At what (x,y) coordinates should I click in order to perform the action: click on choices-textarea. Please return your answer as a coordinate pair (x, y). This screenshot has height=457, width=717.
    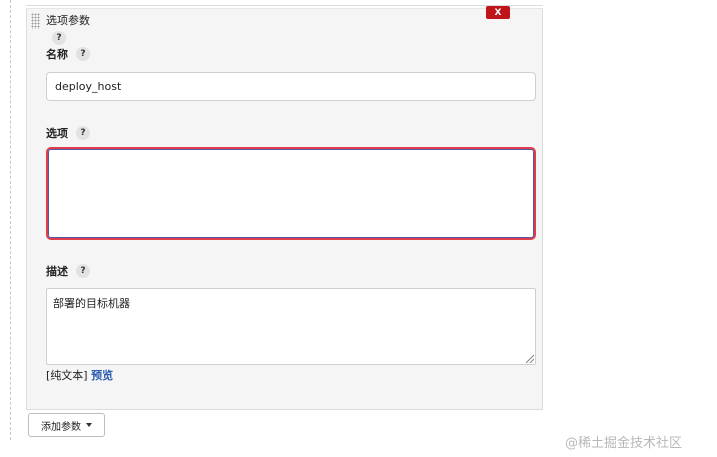
    Looking at the image, I should click on (291, 193).